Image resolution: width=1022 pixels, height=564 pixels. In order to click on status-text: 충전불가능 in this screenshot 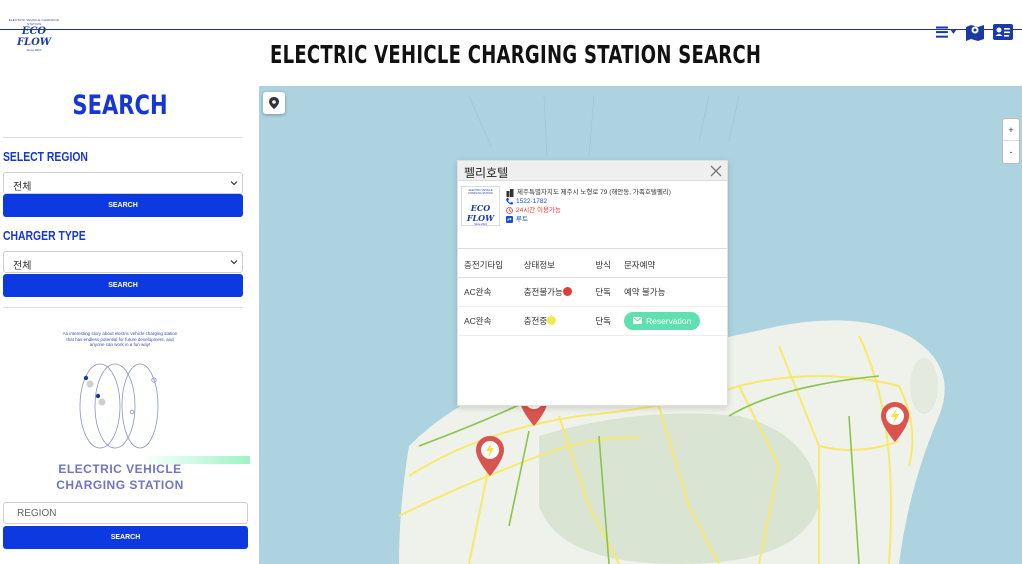, I will do `click(543, 291)`.